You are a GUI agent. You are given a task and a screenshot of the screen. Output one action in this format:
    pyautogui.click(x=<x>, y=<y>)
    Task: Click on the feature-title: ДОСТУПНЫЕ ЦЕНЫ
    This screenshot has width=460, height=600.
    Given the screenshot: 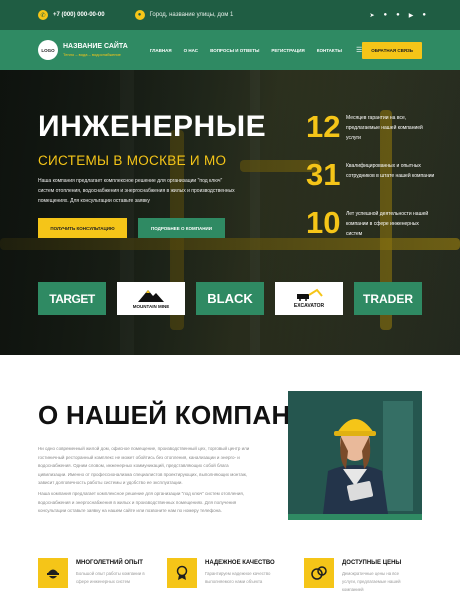 What is the action you would take?
    pyautogui.click(x=372, y=563)
    